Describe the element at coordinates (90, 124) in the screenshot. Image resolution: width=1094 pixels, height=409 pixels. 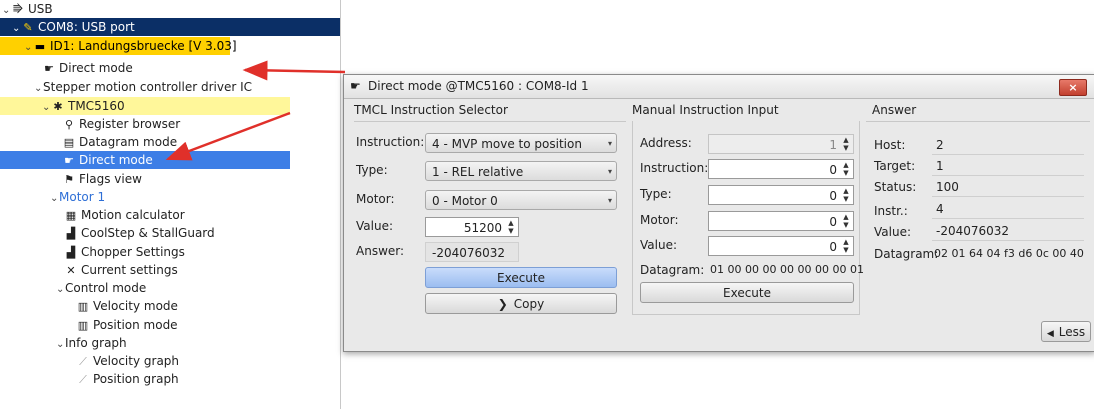
I see `tree-item-register-browser: ⚲ Register browser` at that location.